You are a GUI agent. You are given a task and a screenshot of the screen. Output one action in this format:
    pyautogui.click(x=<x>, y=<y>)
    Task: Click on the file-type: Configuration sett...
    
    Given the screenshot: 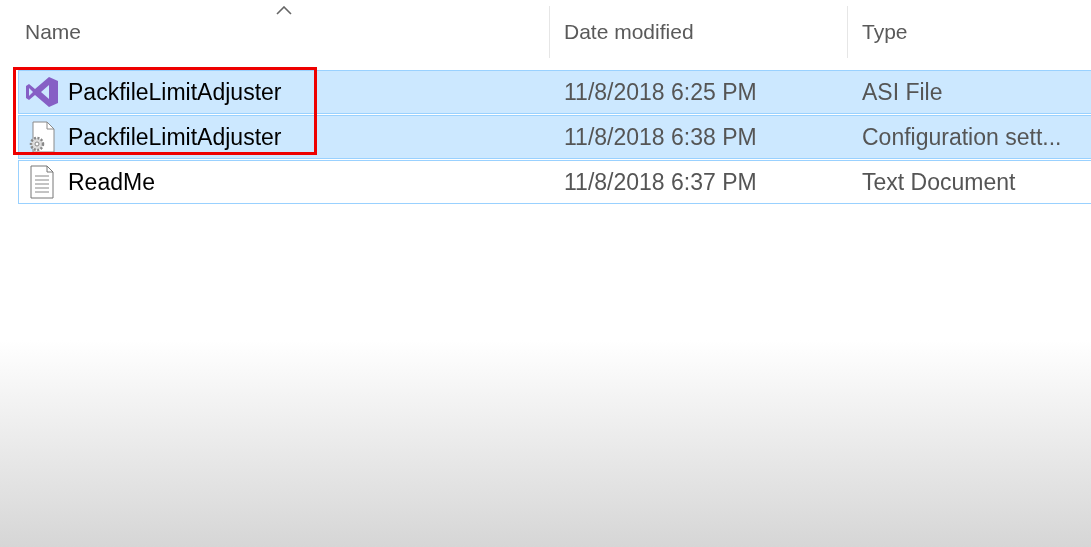 What is the action you would take?
    pyautogui.click(x=962, y=137)
    